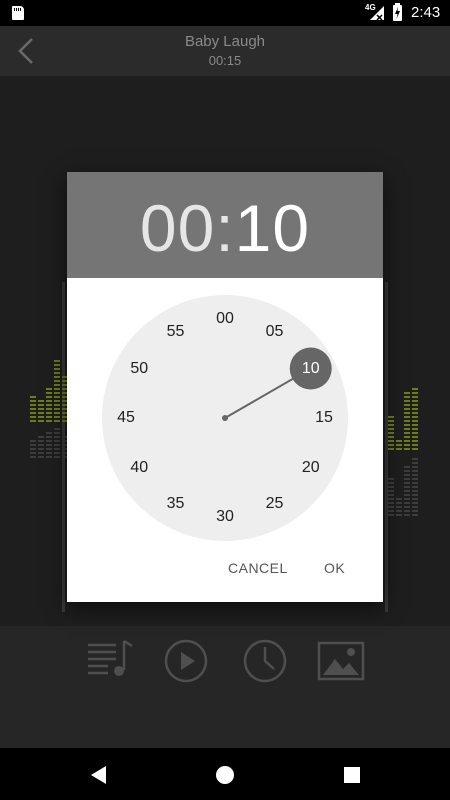 The image size is (450, 800). What do you see at coordinates (176, 504) in the screenshot?
I see `clock-number-35: 35` at bounding box center [176, 504].